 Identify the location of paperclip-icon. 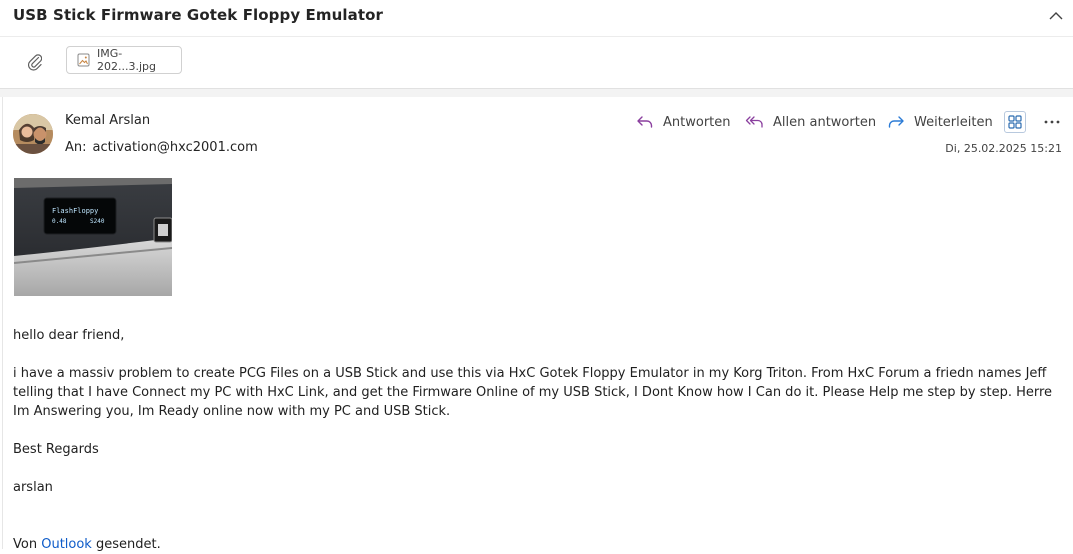
(35, 62).